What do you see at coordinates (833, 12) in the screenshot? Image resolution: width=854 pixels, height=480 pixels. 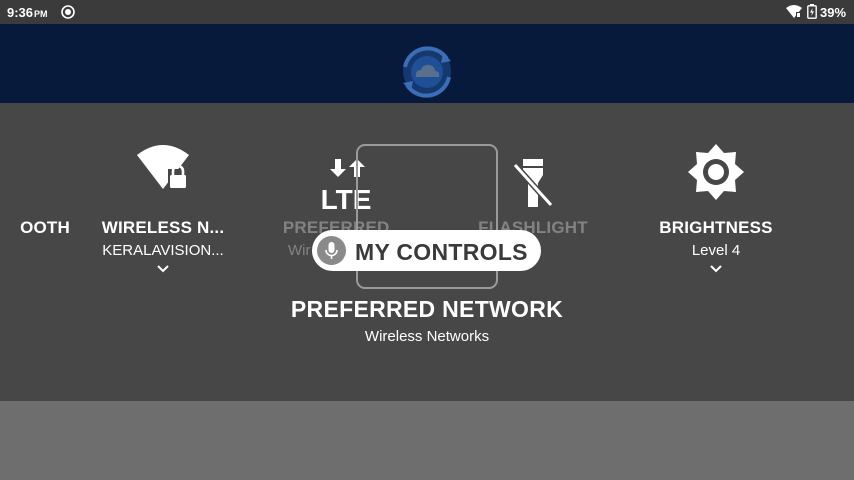 I see `battery-percent: 39%` at bounding box center [833, 12].